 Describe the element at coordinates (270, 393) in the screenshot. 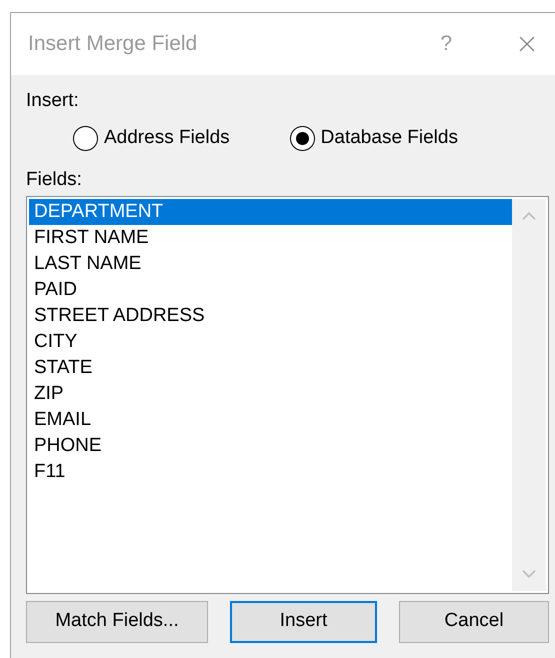

I see `field-list-item: ZIP` at that location.